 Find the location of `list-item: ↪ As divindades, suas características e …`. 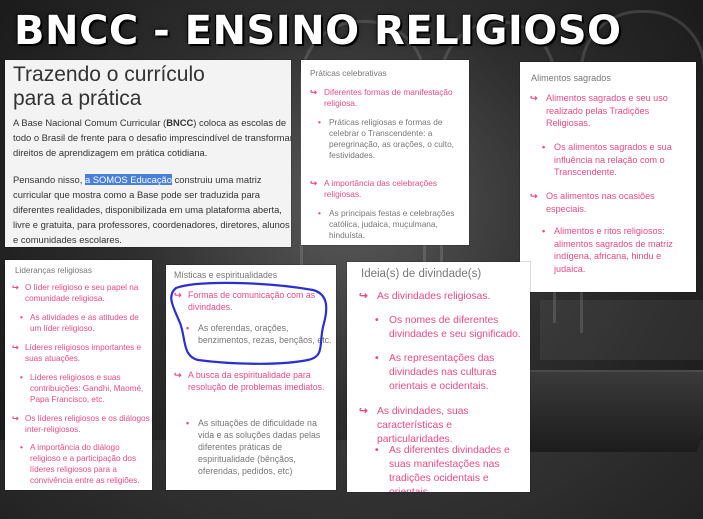

list-item: ↪ As divindades, suas características e … is located at coordinates (414, 425).